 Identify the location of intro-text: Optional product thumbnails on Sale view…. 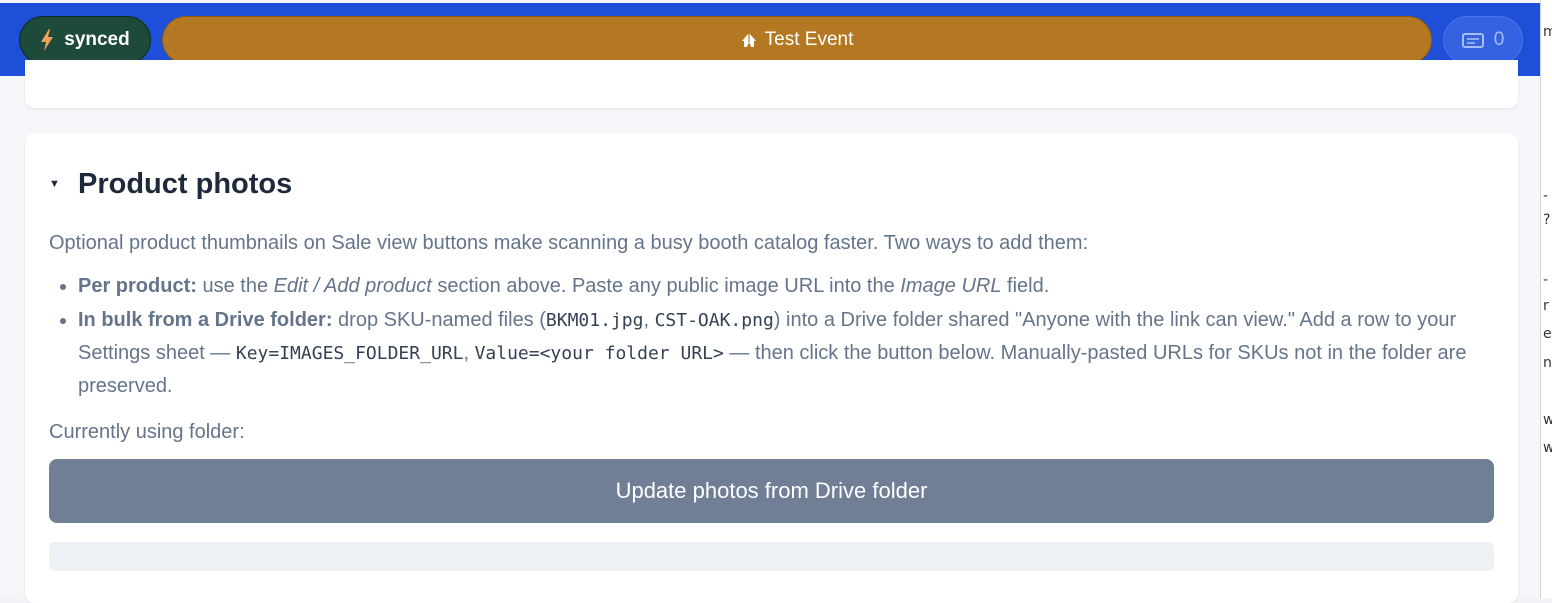
(569, 243).